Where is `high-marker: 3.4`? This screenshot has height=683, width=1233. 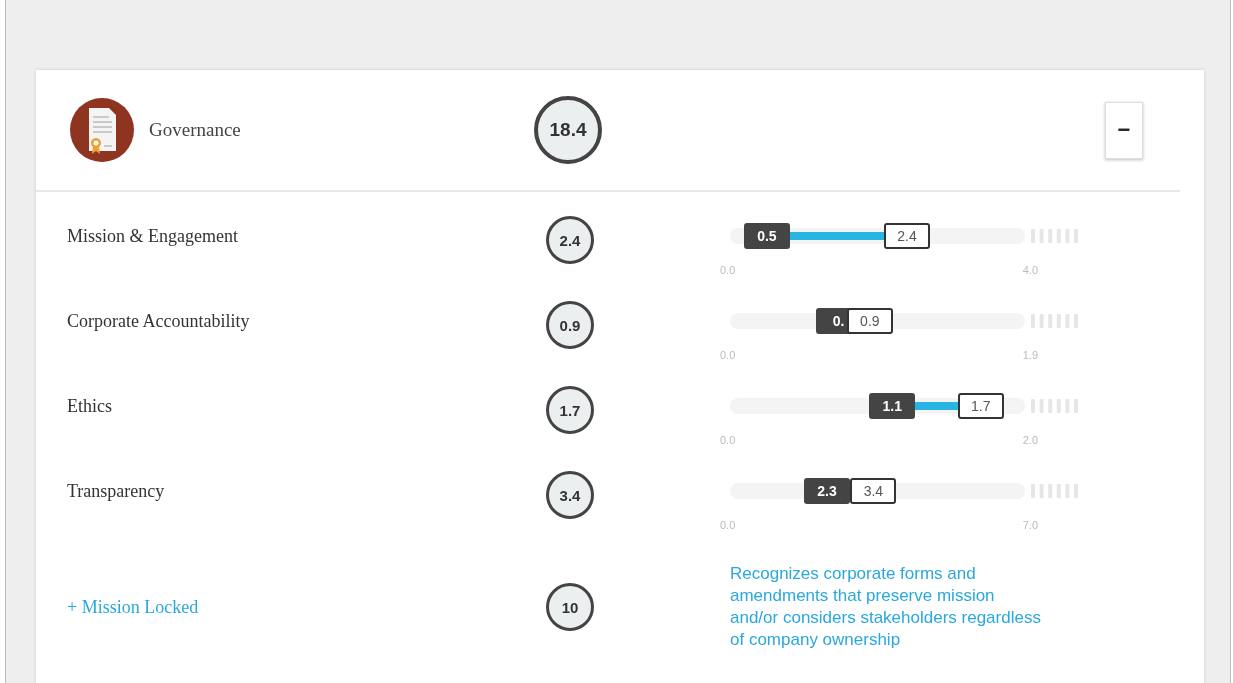 high-marker: 3.4 is located at coordinates (873, 491).